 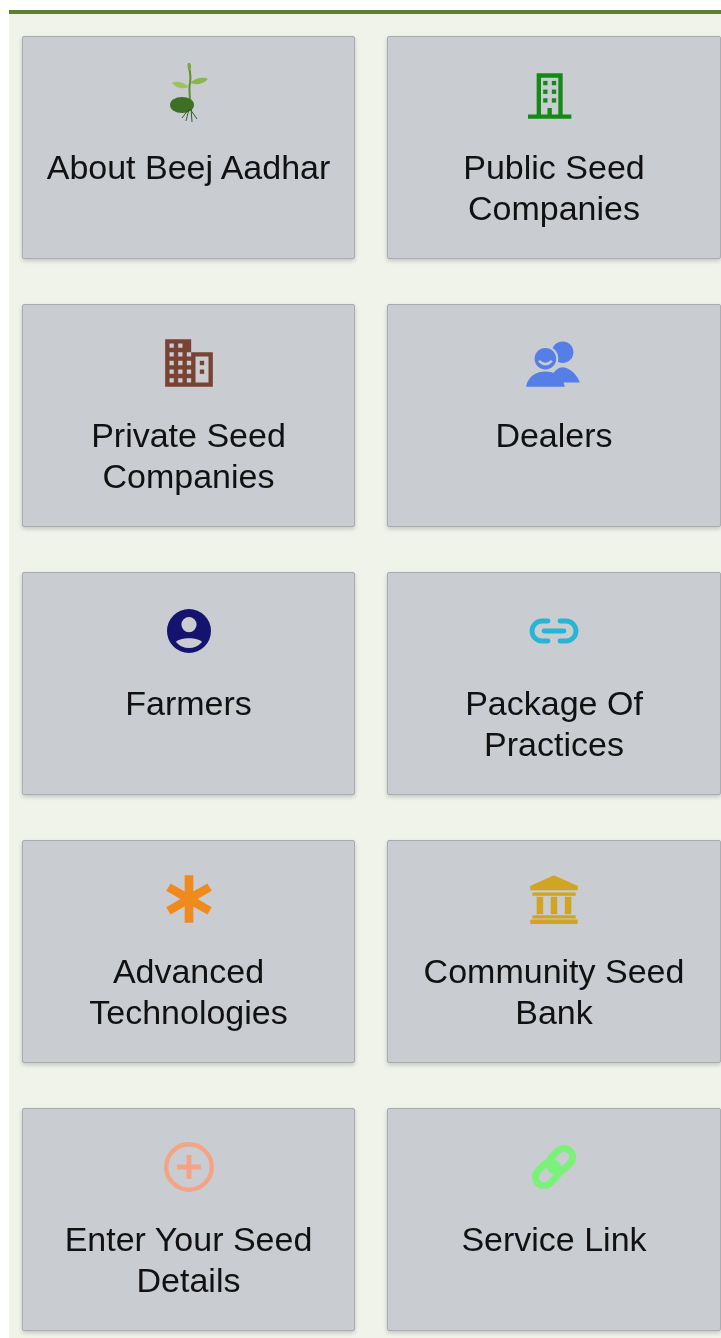 I want to click on menu-tile: Dealers, so click(x=554, y=415).